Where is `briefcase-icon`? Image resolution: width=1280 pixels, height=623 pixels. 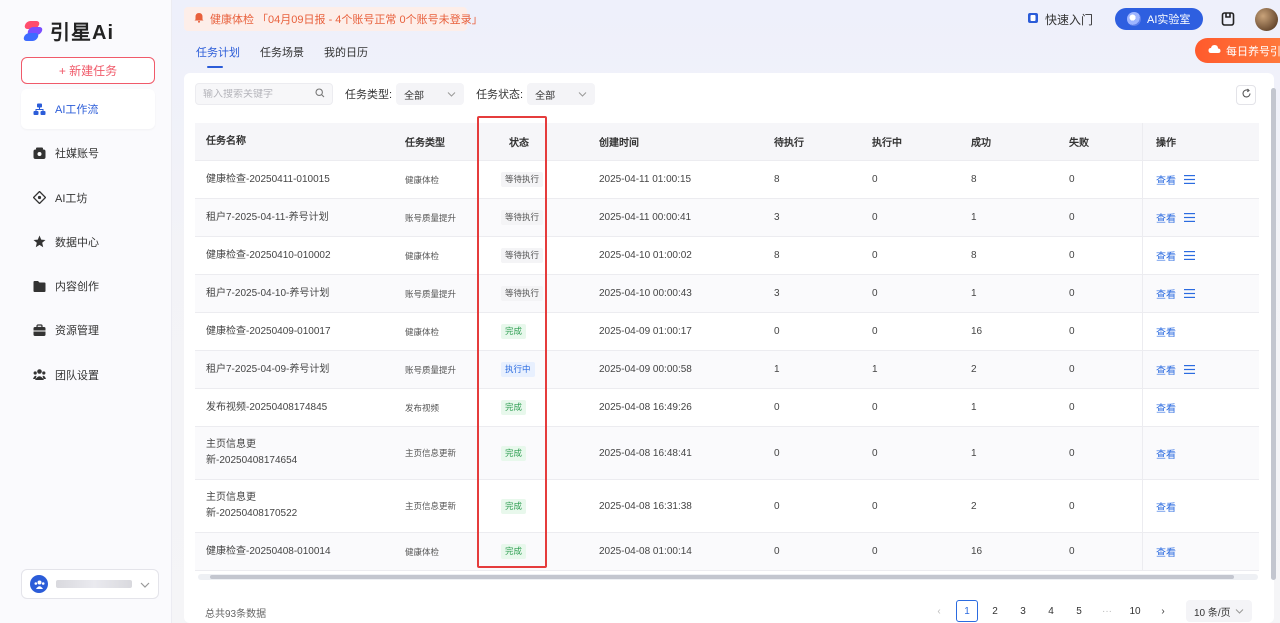
briefcase-icon is located at coordinates (39, 330).